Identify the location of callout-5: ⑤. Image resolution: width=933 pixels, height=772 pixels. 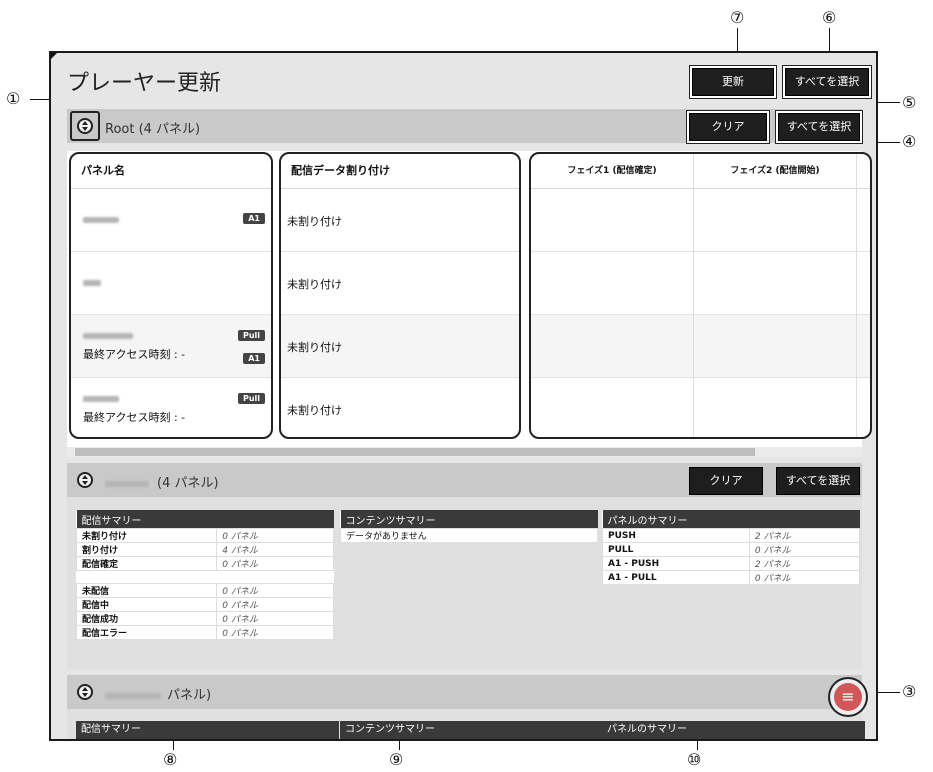
(909, 102).